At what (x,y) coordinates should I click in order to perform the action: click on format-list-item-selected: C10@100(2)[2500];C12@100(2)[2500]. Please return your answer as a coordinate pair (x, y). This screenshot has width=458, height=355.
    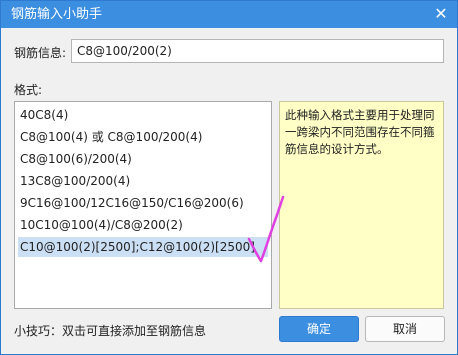
    Looking at the image, I should click on (143, 247).